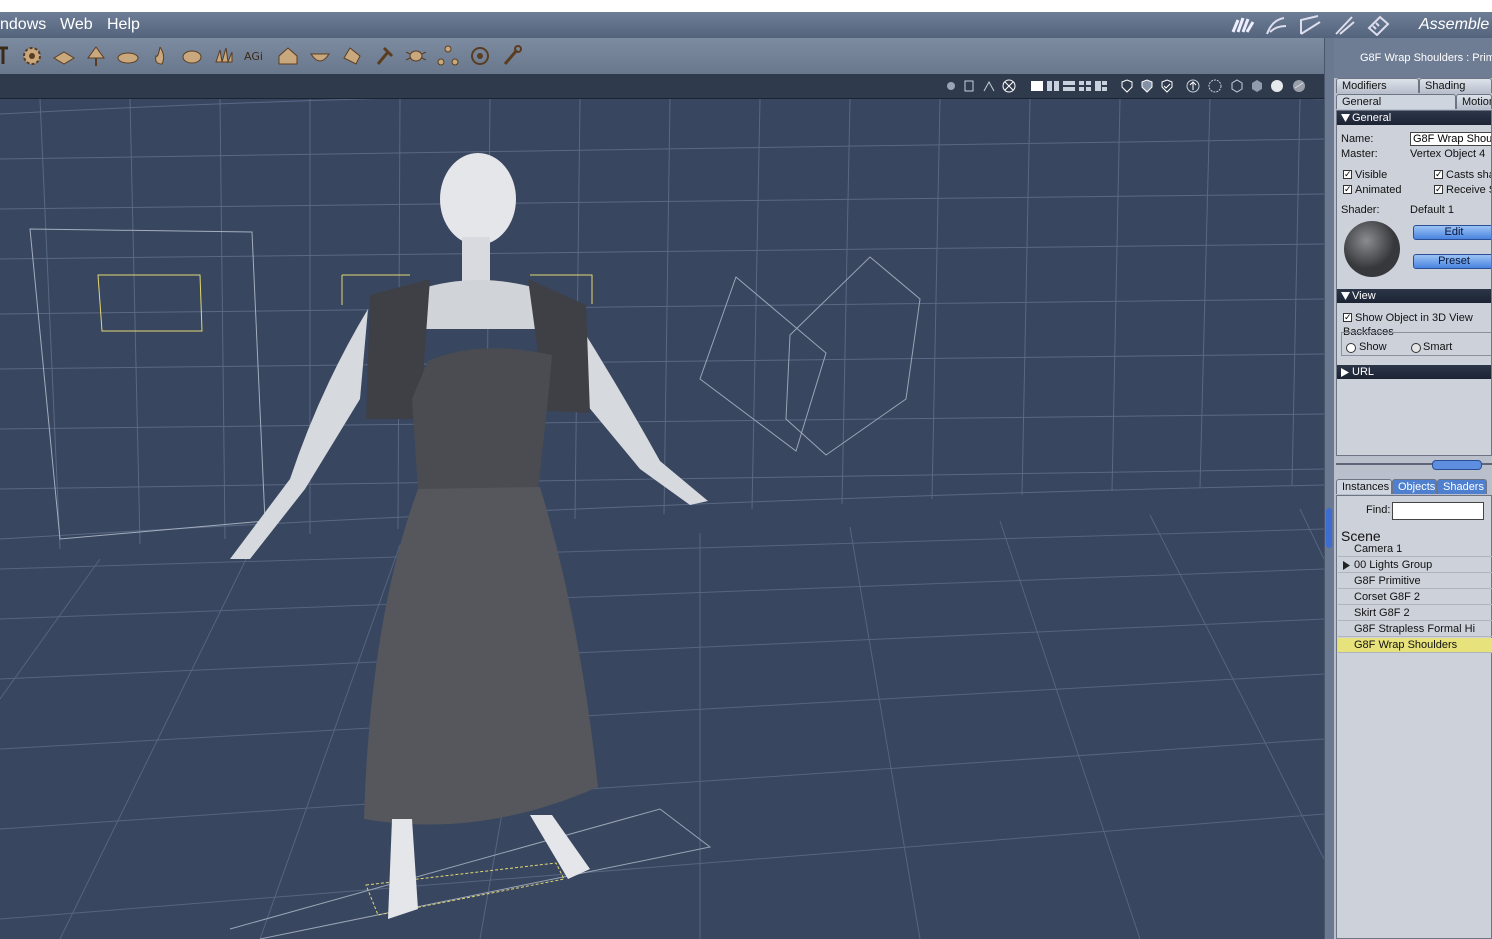 This screenshot has height=939, width=1492. I want to click on animated-label: Animated, so click(1378, 190).